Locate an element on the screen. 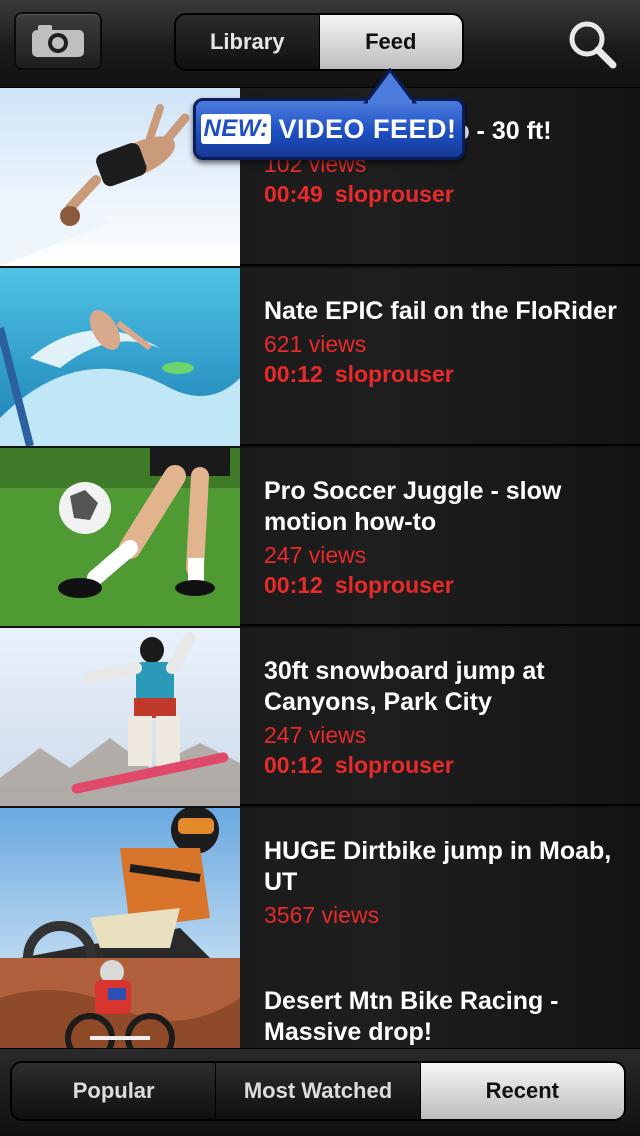 The height and width of the screenshot is (1136, 640). tab-popular: Popular is located at coordinates (114, 1091).